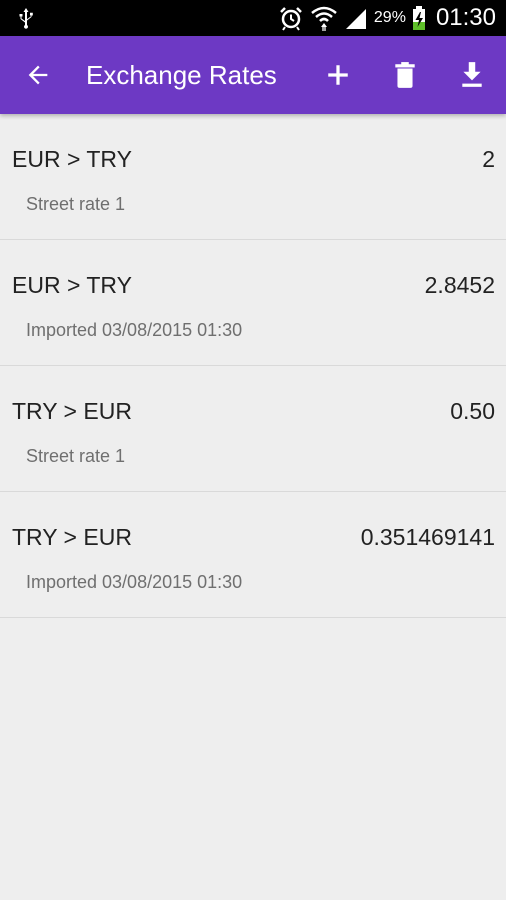 The height and width of the screenshot is (900, 506). I want to click on alarm-icon, so click(291, 19).